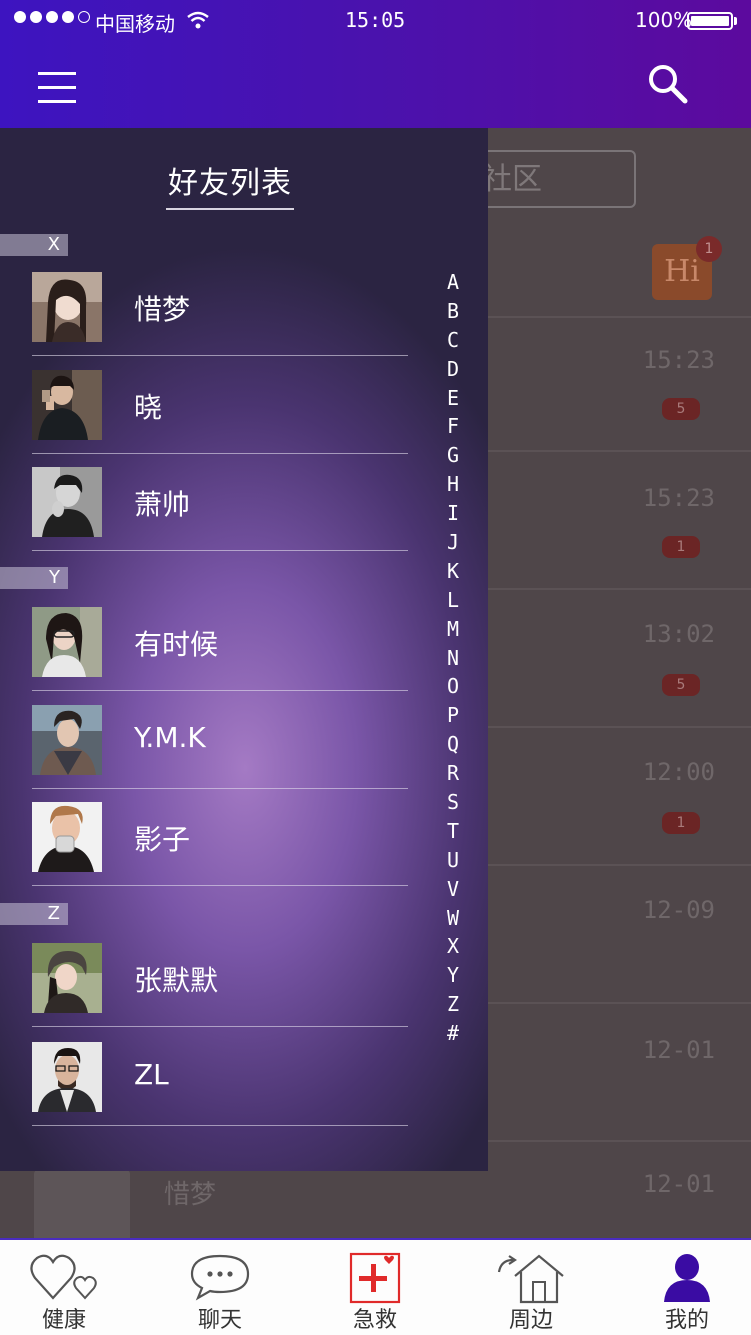 The image size is (751, 1335). I want to click on alphabet-letter: P, so click(453, 715).